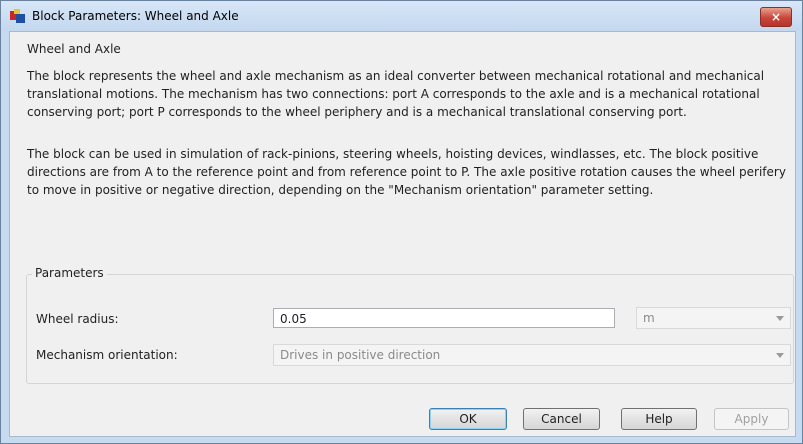  Describe the element at coordinates (659, 419) in the screenshot. I see `help-button: Help` at that location.